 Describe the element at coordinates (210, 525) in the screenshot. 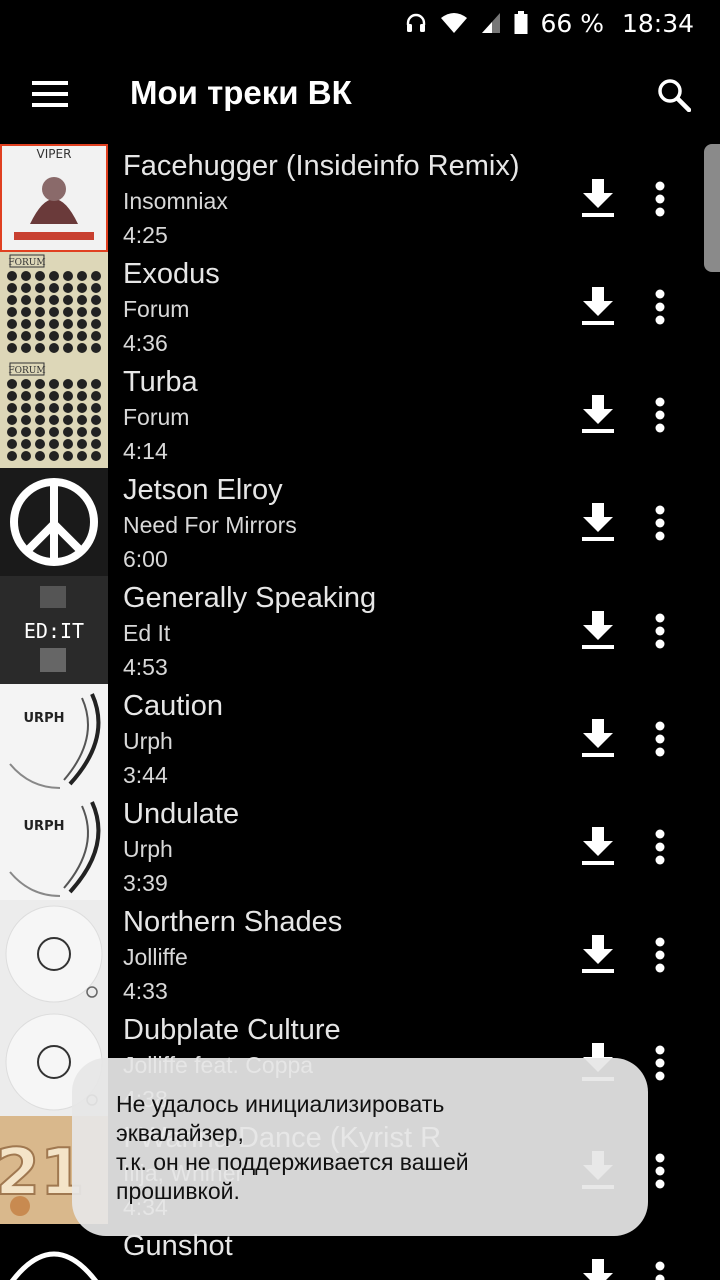

I see `track-artist: Need For Mirrors` at that location.